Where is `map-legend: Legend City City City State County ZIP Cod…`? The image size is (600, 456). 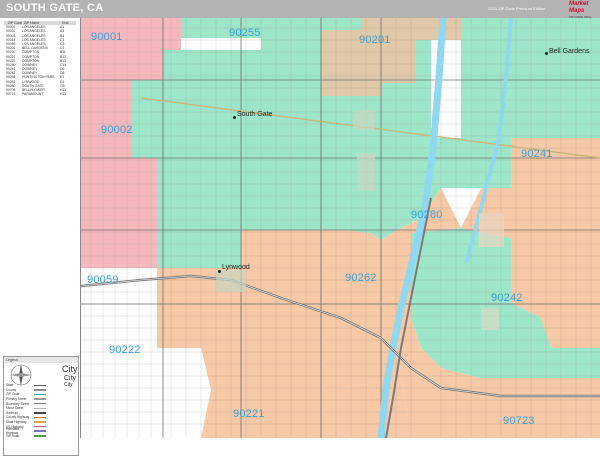
map-legend: Legend City City City State County ZIP Cod… is located at coordinates (41, 406).